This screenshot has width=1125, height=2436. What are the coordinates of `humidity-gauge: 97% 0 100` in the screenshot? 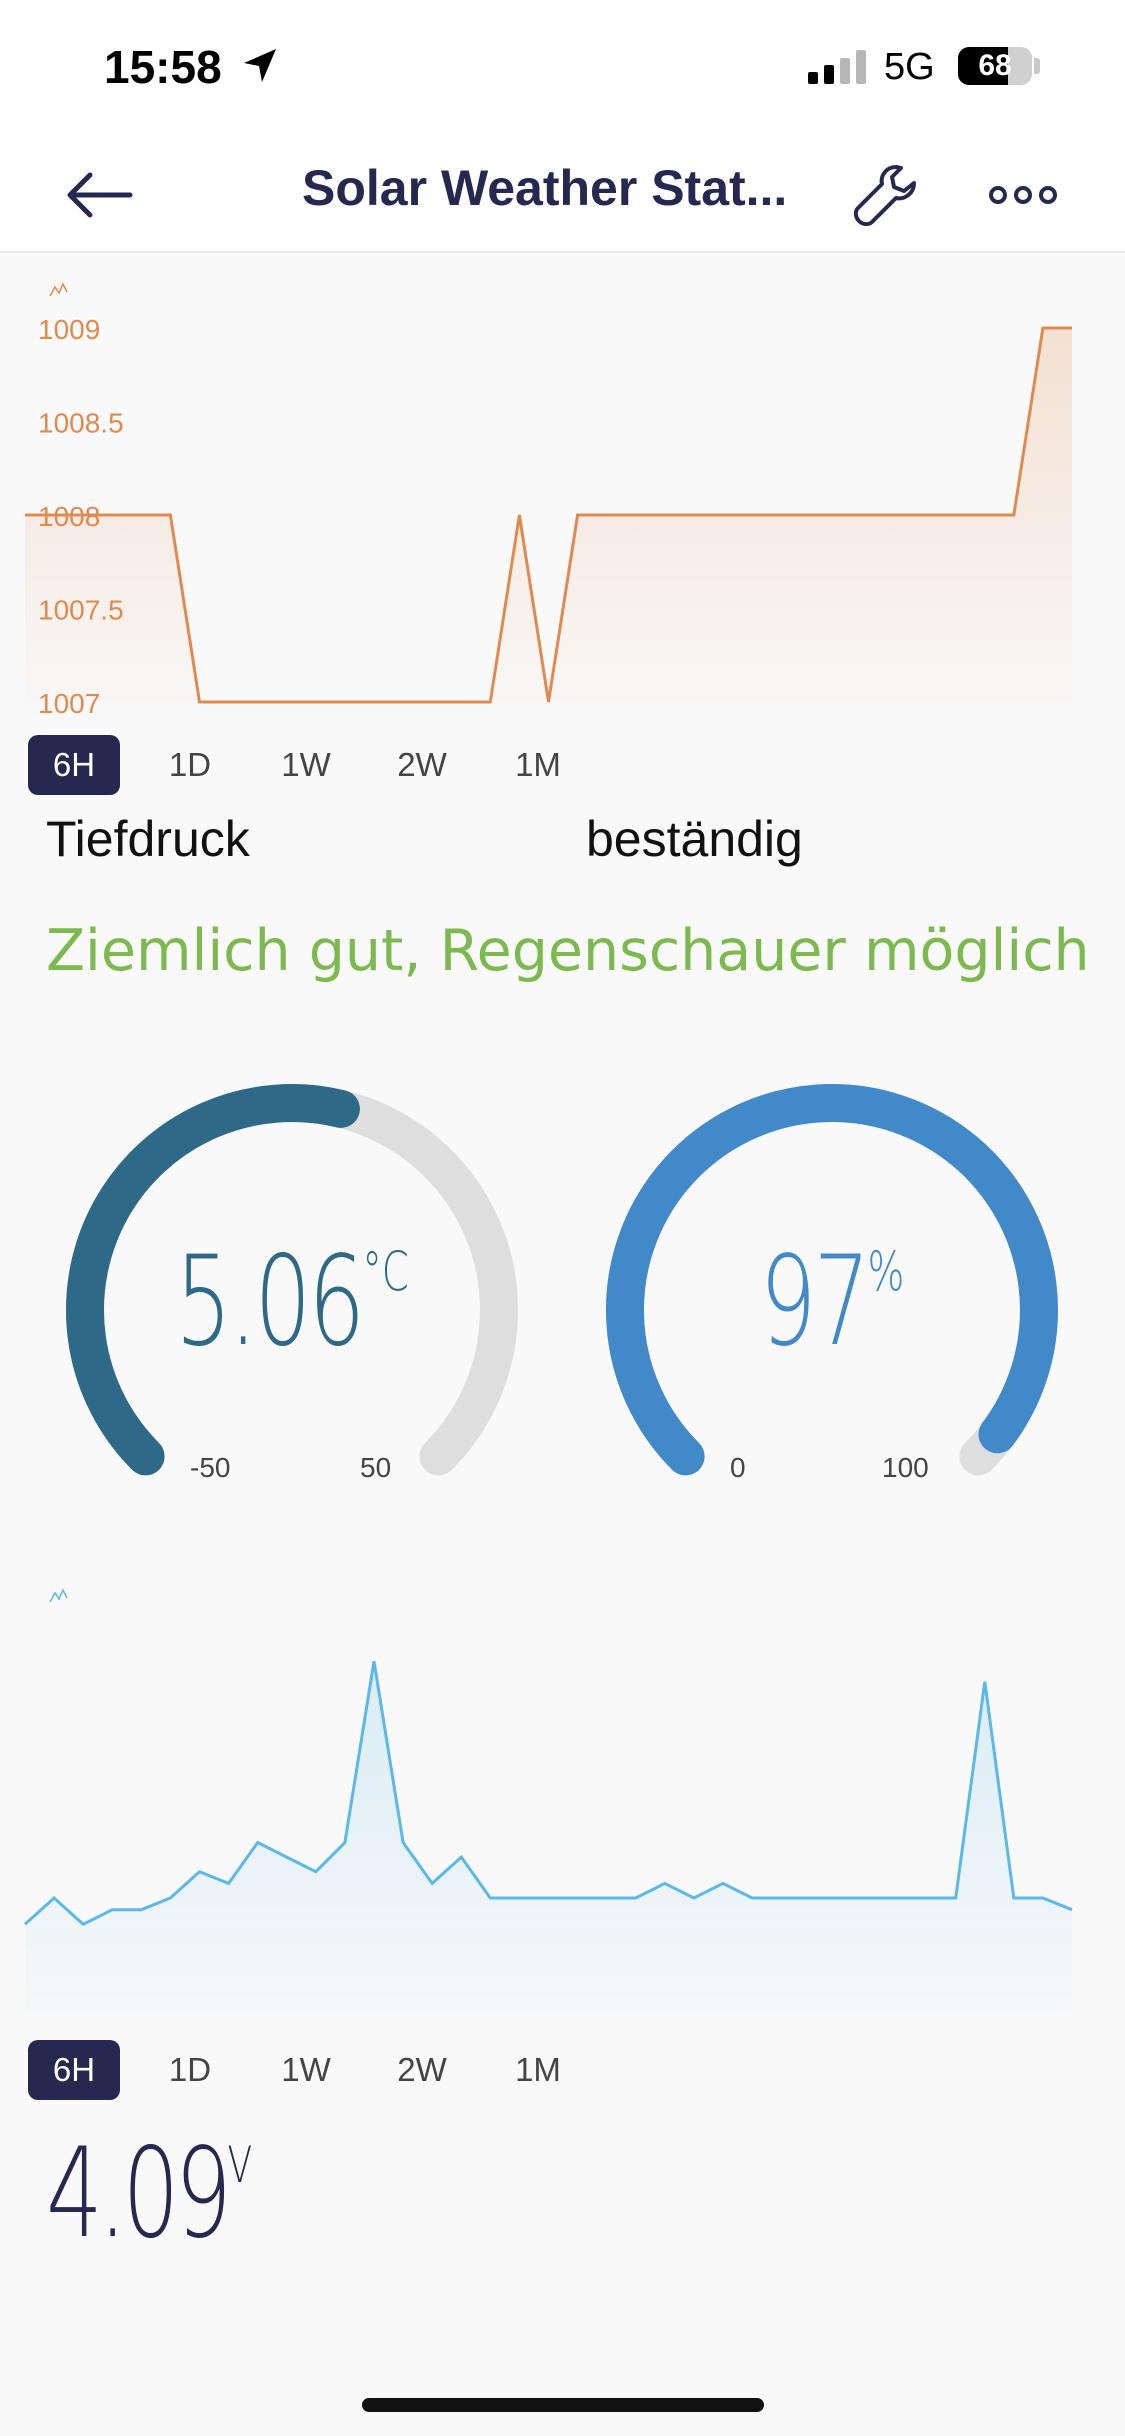 It's located at (832, 1290).